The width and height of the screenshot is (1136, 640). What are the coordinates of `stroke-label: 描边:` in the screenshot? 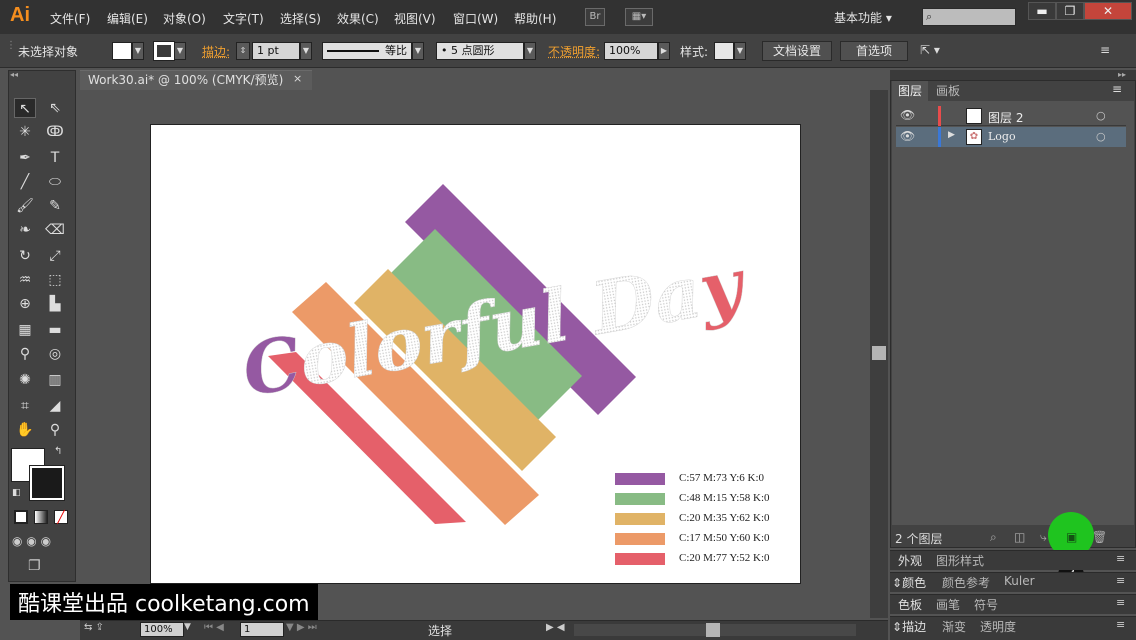 It's located at (216, 51).